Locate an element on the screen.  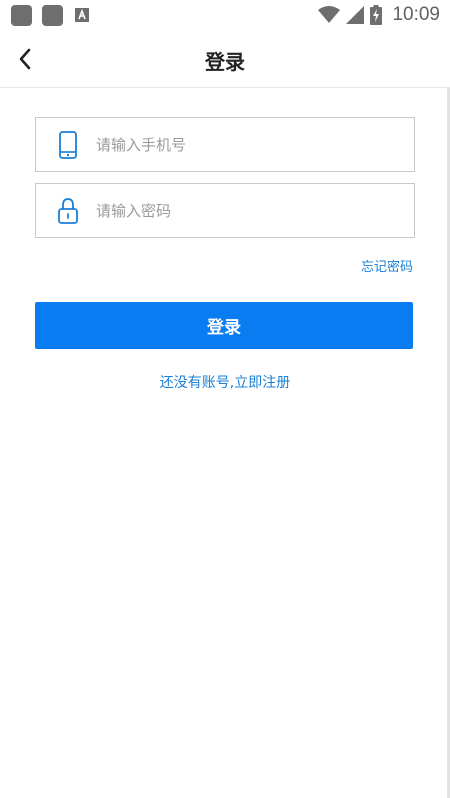
phone-field is located at coordinates (225, 144).